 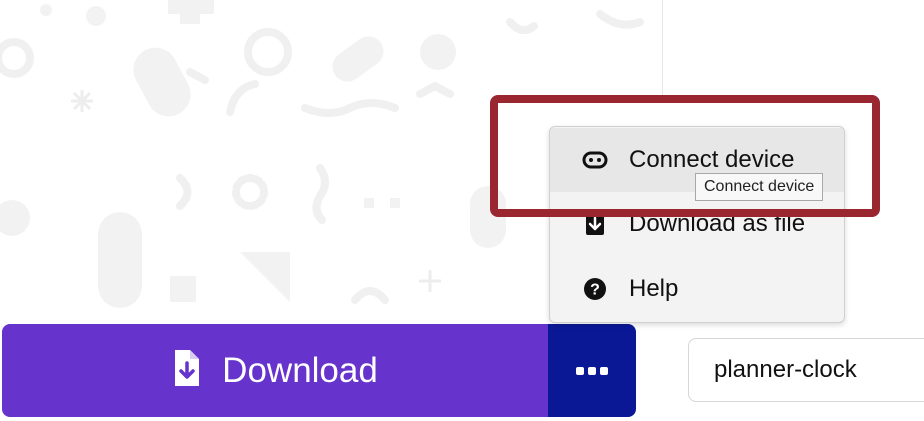 What do you see at coordinates (806, 370) in the screenshot?
I see `project-name-input` at bounding box center [806, 370].